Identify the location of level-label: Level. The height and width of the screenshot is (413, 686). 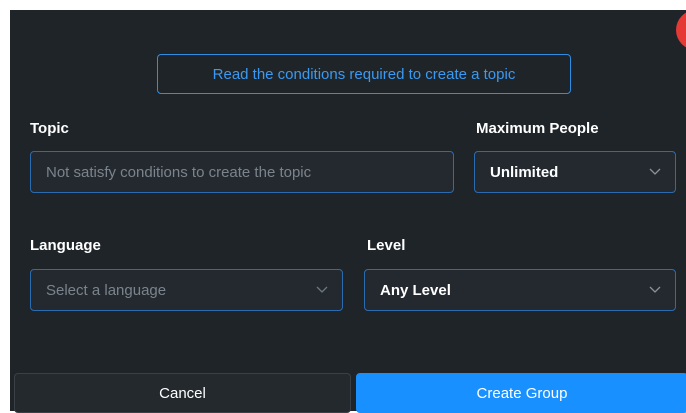
(386, 245).